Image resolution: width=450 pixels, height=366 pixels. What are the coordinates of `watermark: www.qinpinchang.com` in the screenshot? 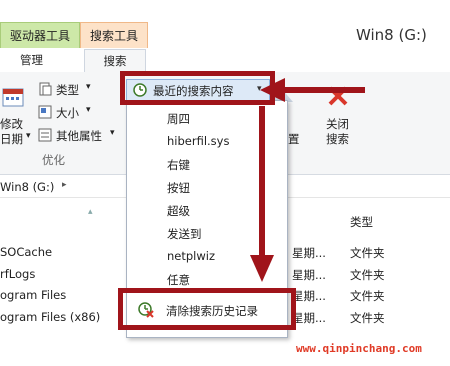 It's located at (359, 348).